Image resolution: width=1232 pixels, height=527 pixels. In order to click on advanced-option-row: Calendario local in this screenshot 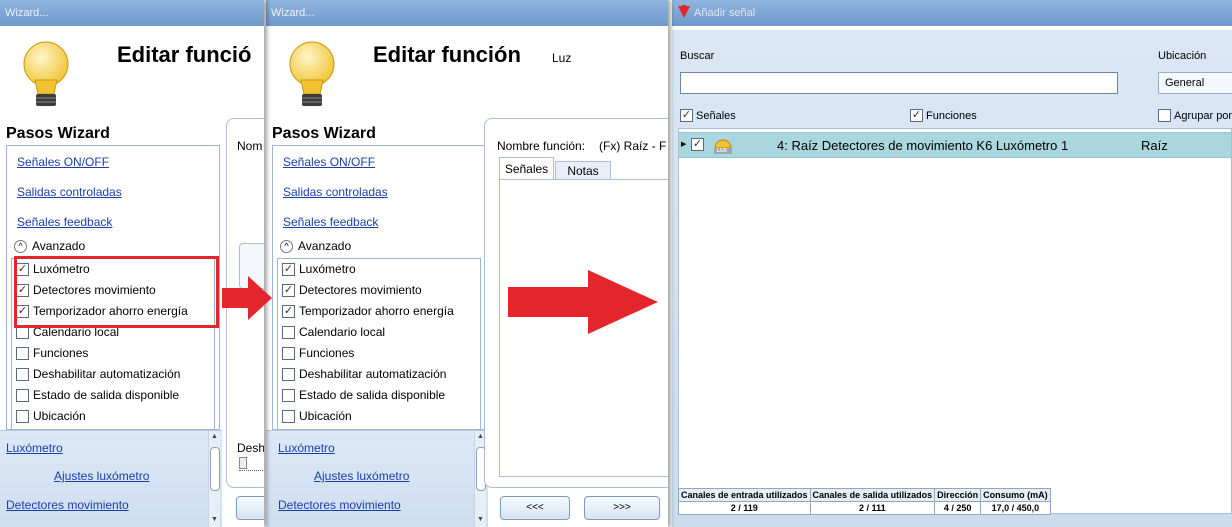, I will do `click(333, 332)`.